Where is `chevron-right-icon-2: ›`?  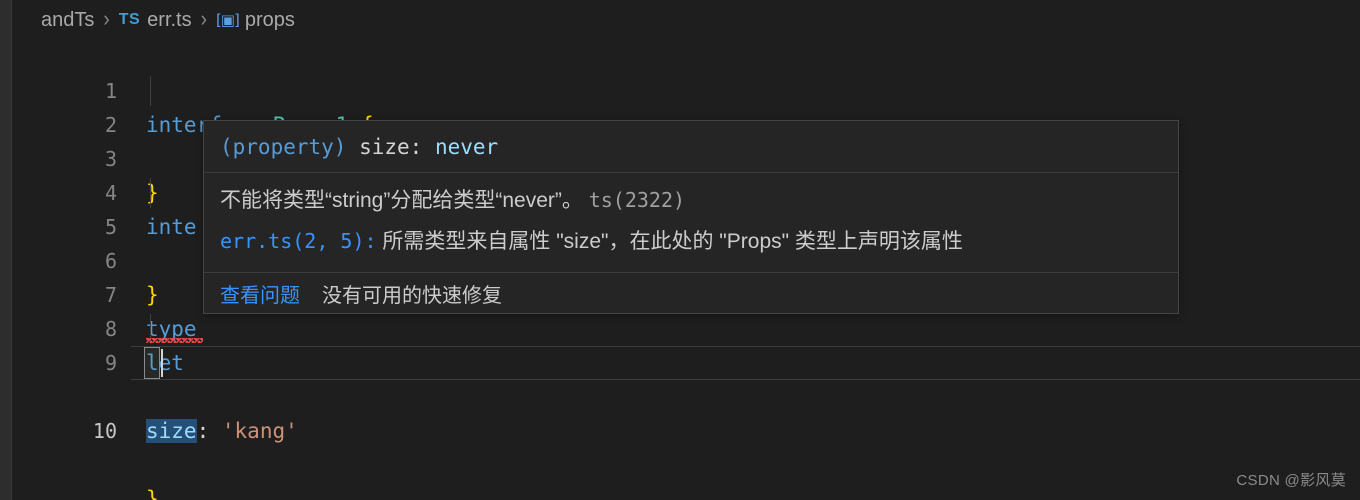
chevron-right-icon-2: › is located at coordinates (203, 19).